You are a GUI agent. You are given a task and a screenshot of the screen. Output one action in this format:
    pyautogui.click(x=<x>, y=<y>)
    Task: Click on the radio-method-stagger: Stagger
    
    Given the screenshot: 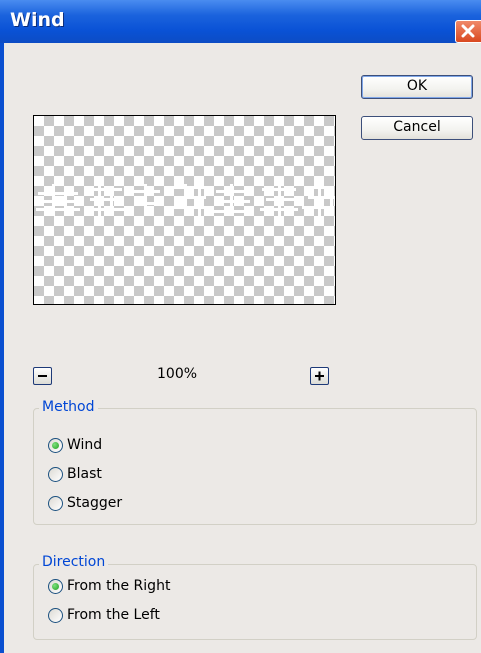 What is the action you would take?
    pyautogui.click(x=85, y=503)
    